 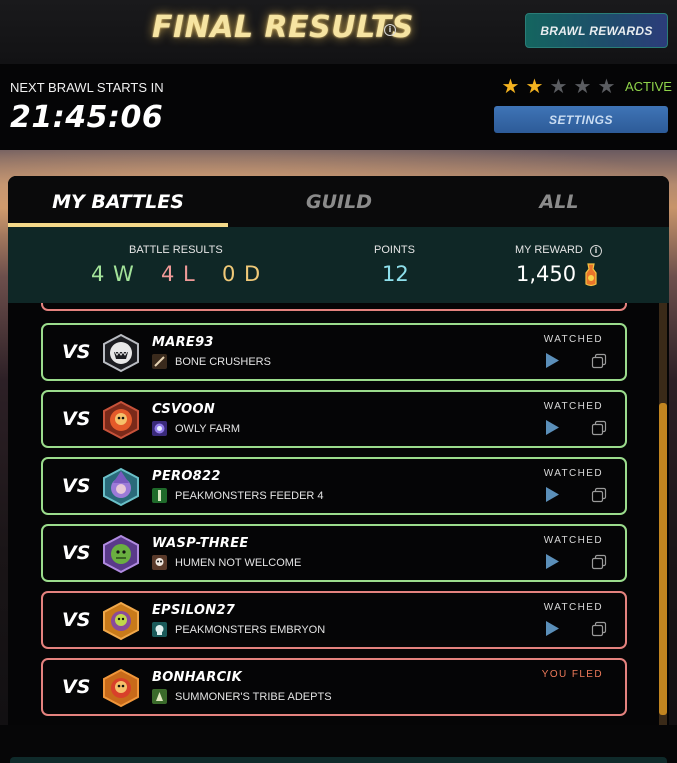 I want to click on reward-value: 1,450, so click(x=546, y=274).